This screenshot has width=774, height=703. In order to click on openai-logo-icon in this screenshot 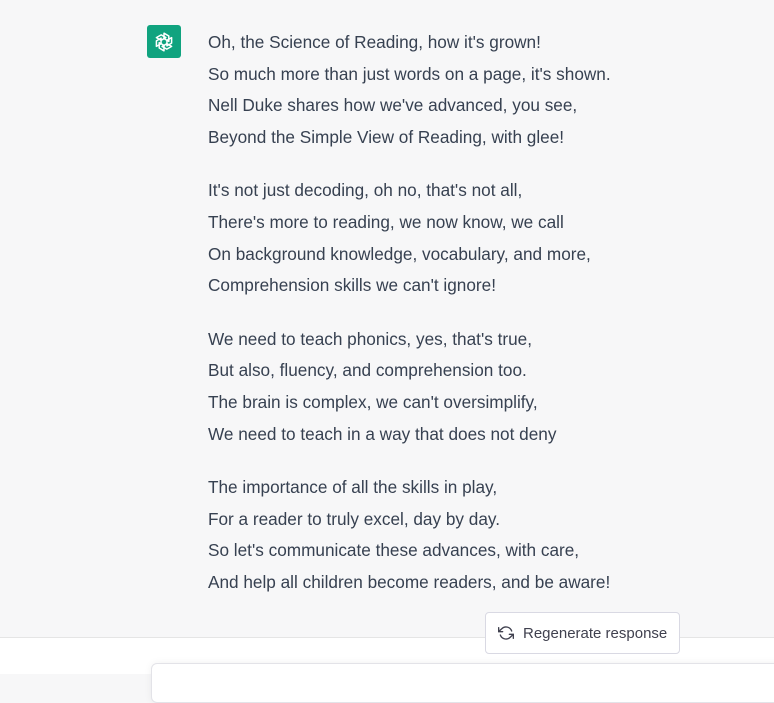, I will do `click(164, 41)`.